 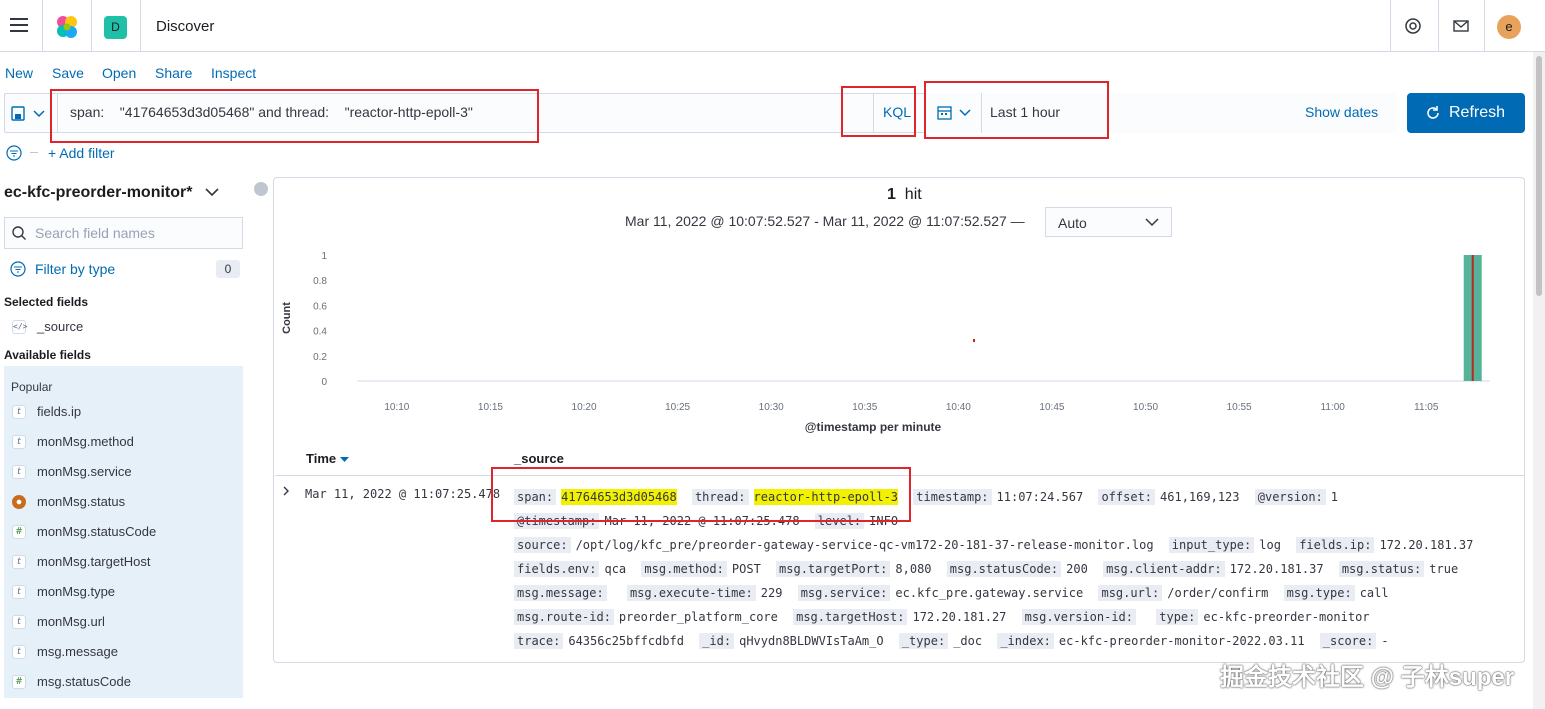 What do you see at coordinates (952, 497) in the screenshot?
I see `source-field-key: timestamp:` at bounding box center [952, 497].